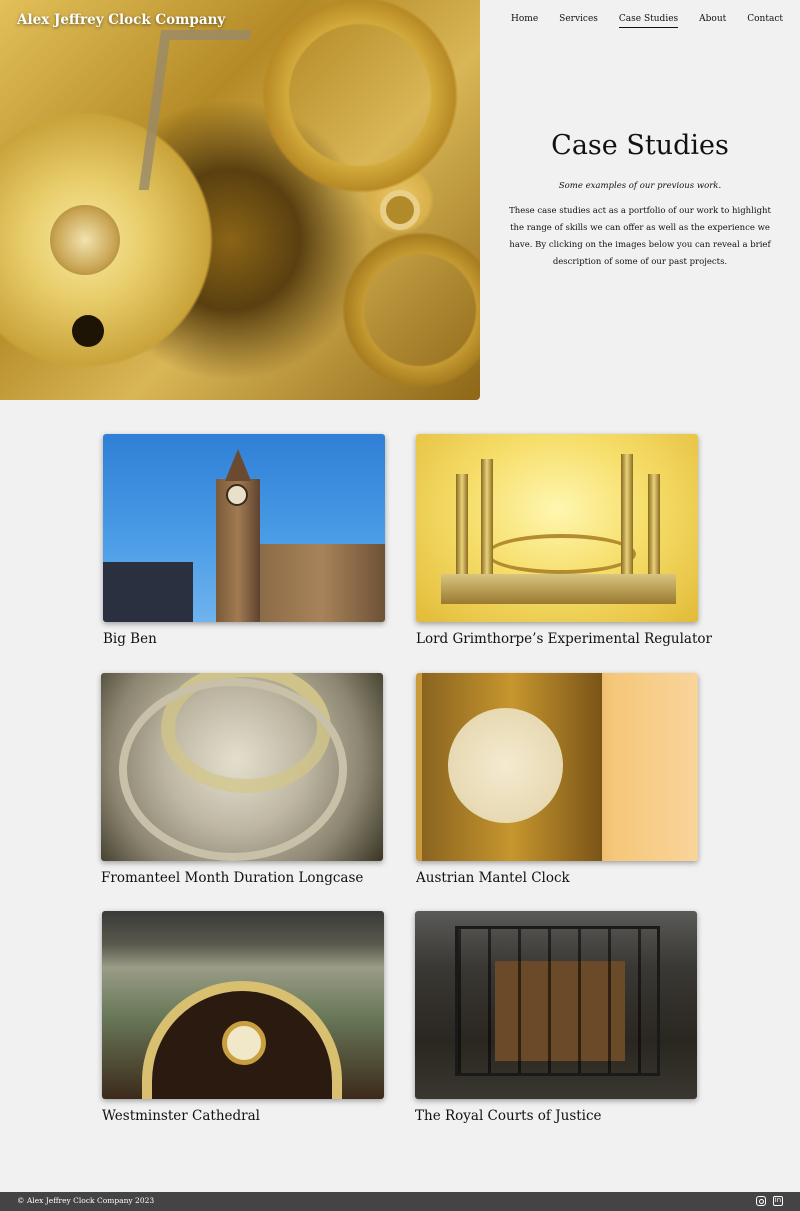 This screenshot has height=1211, width=800. I want to click on page-title: Case Studies, so click(640, 145).